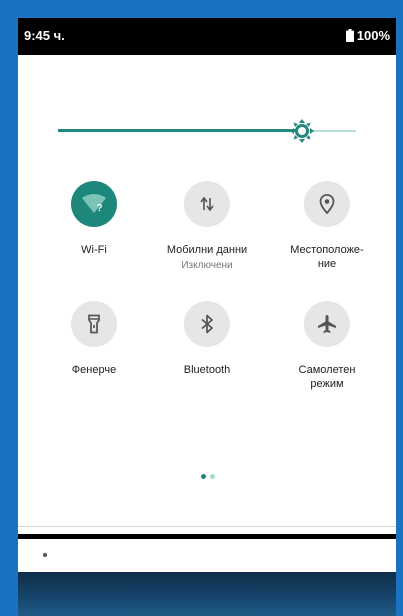 This screenshot has height=616, width=403. What do you see at coordinates (212, 476) in the screenshot?
I see `page-dot-inactive` at bounding box center [212, 476].